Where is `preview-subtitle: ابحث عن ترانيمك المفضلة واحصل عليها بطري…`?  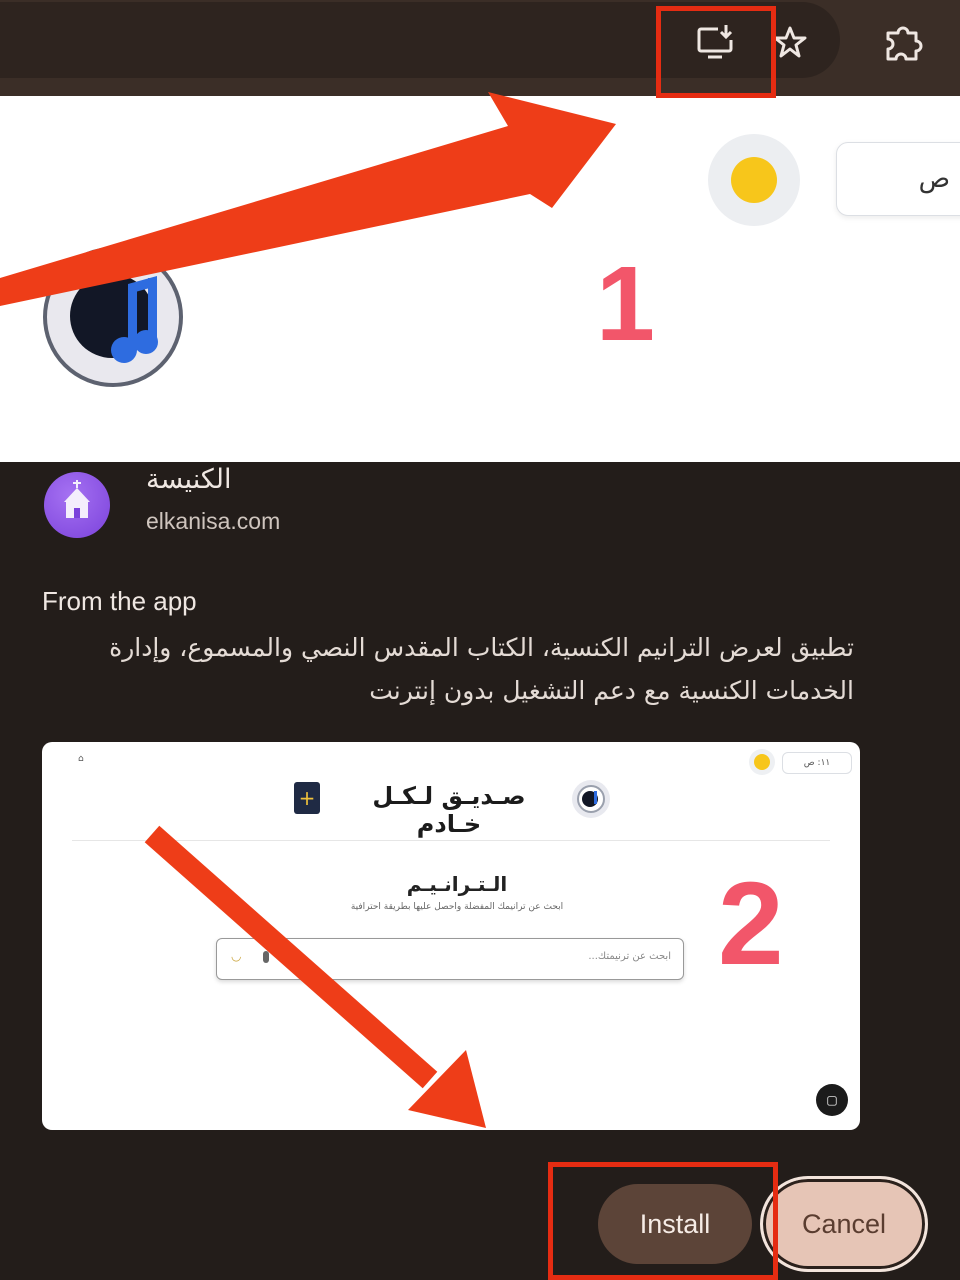 preview-subtitle: ابحث عن ترانيمك المفضلة واحصل عليها بطري… is located at coordinates (457, 907).